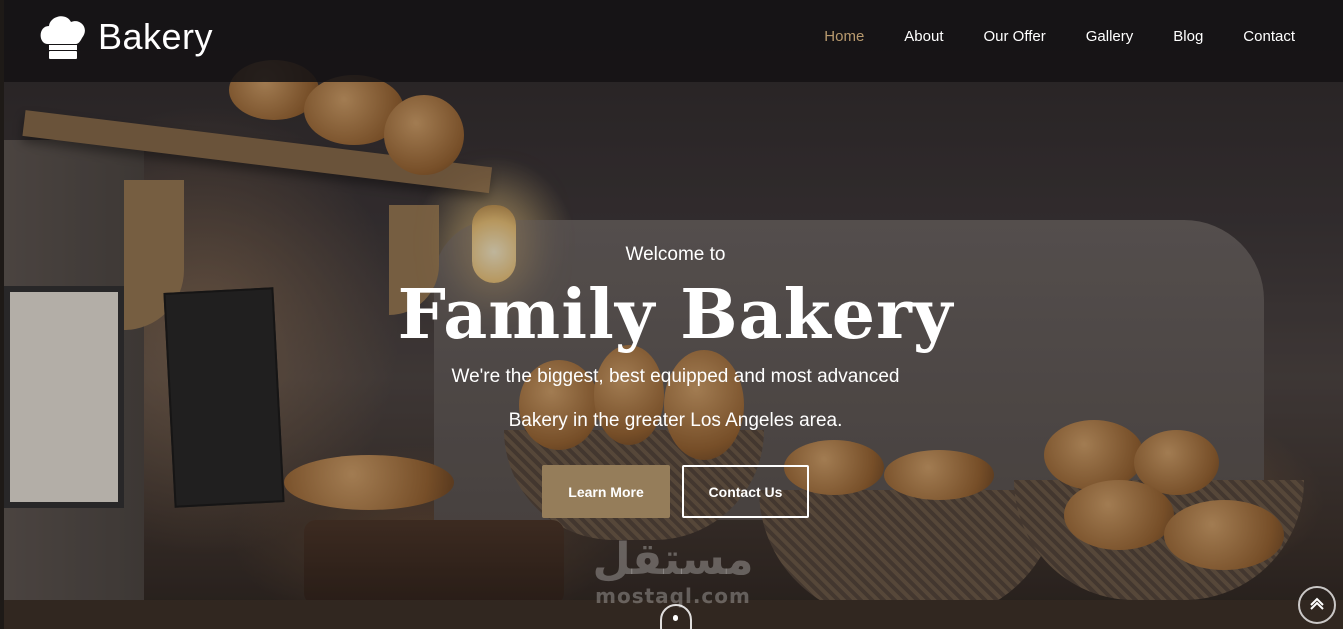 The image size is (1343, 629). I want to click on hero-subtitle-line2: Bakery in the greater Los Angeles area., so click(675, 420).